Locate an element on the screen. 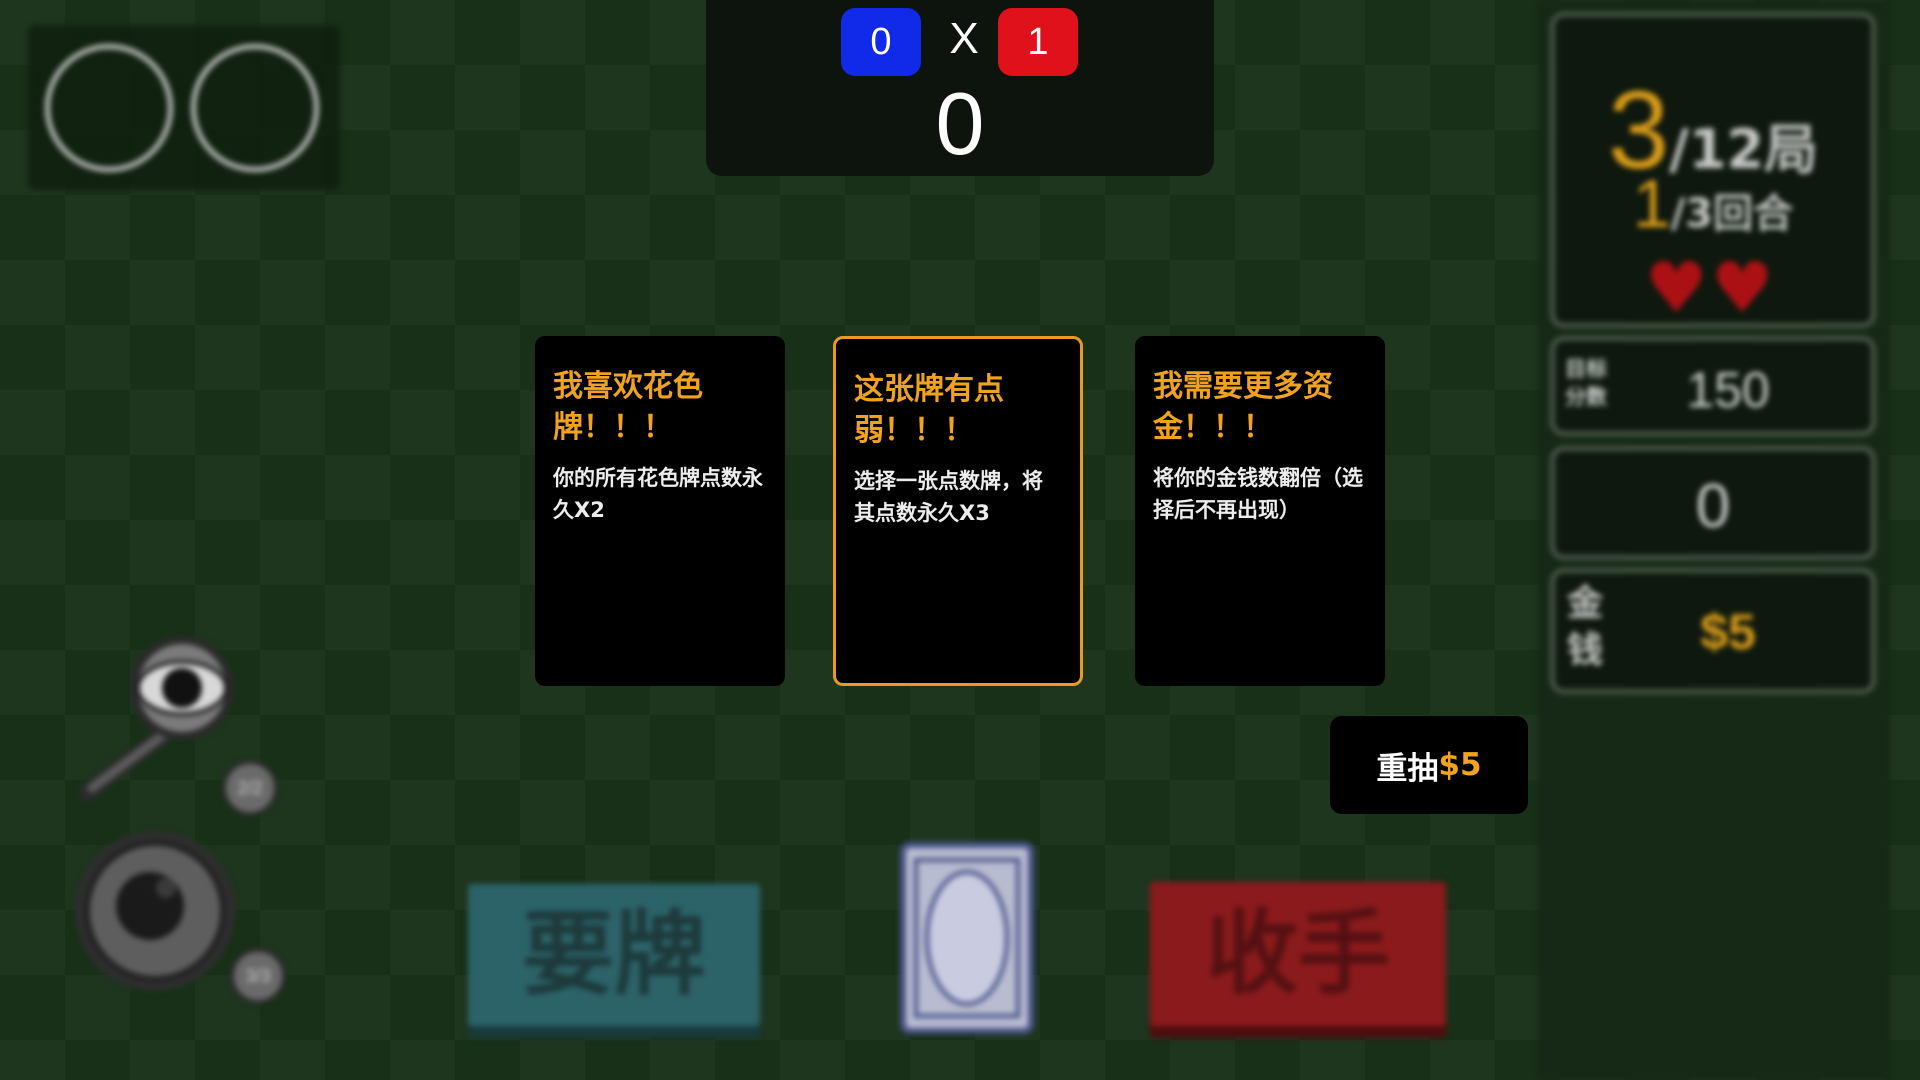 This screenshot has width=1920, height=1080. bomb-icon is located at coordinates (155, 911).